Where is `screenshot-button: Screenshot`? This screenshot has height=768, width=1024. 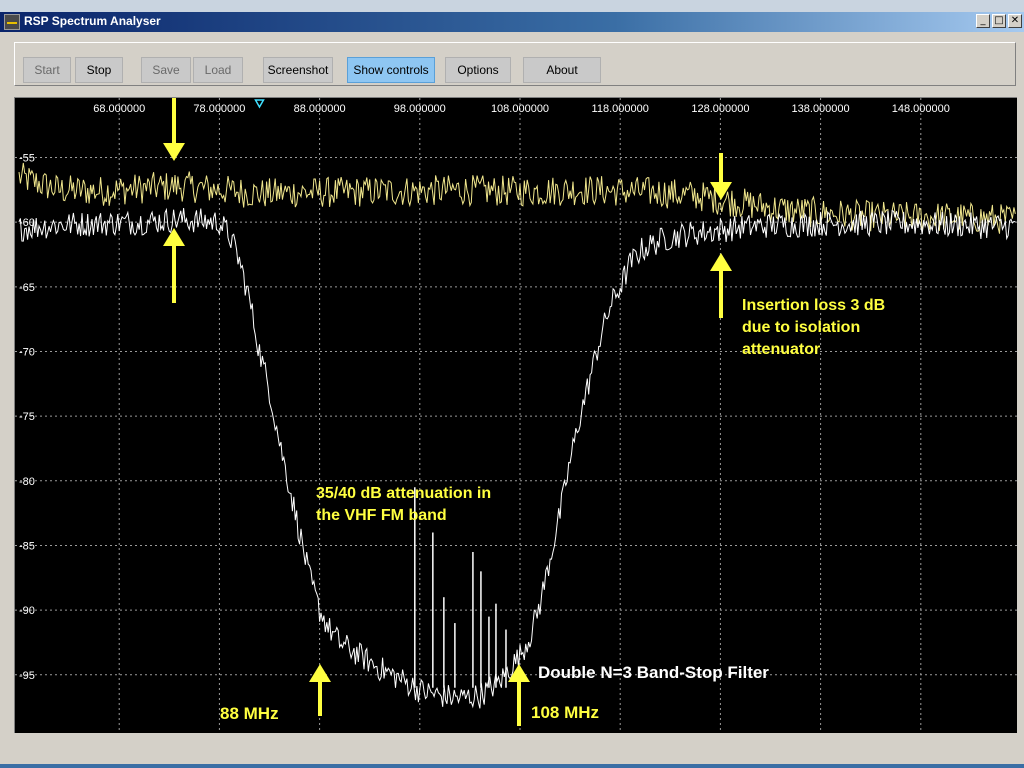
screenshot-button: Screenshot is located at coordinates (298, 70).